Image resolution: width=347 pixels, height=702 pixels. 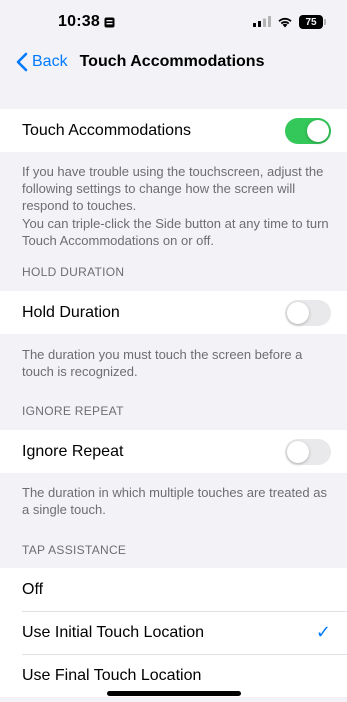 I want to click on checkmark-icon: ✓, so click(x=323, y=632).